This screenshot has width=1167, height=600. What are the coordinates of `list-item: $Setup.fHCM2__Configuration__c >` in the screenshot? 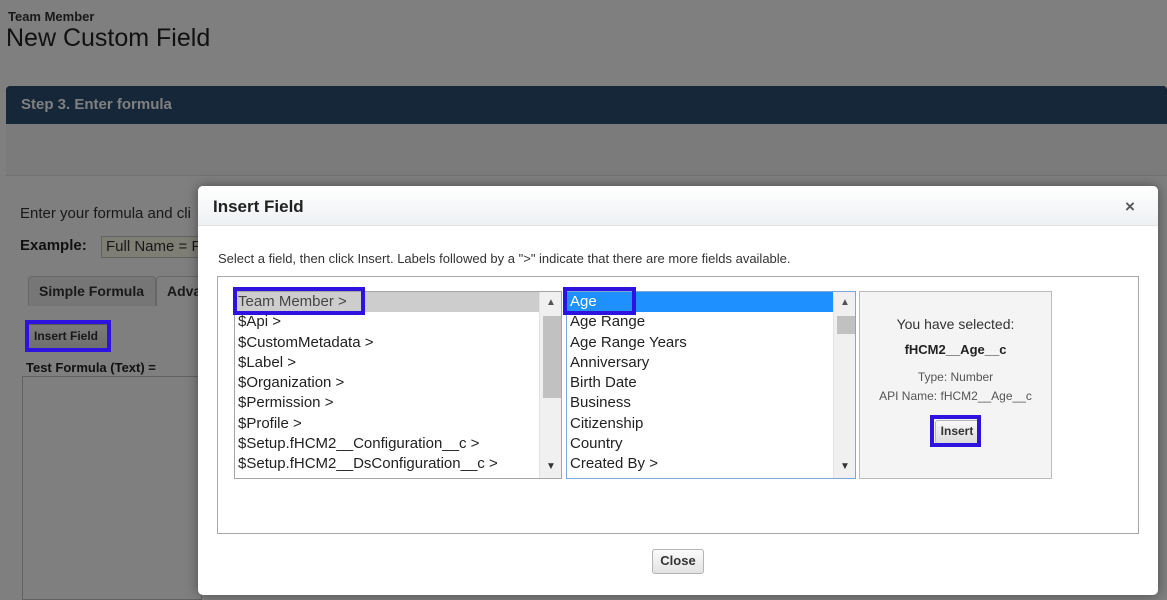 It's located at (387, 444).